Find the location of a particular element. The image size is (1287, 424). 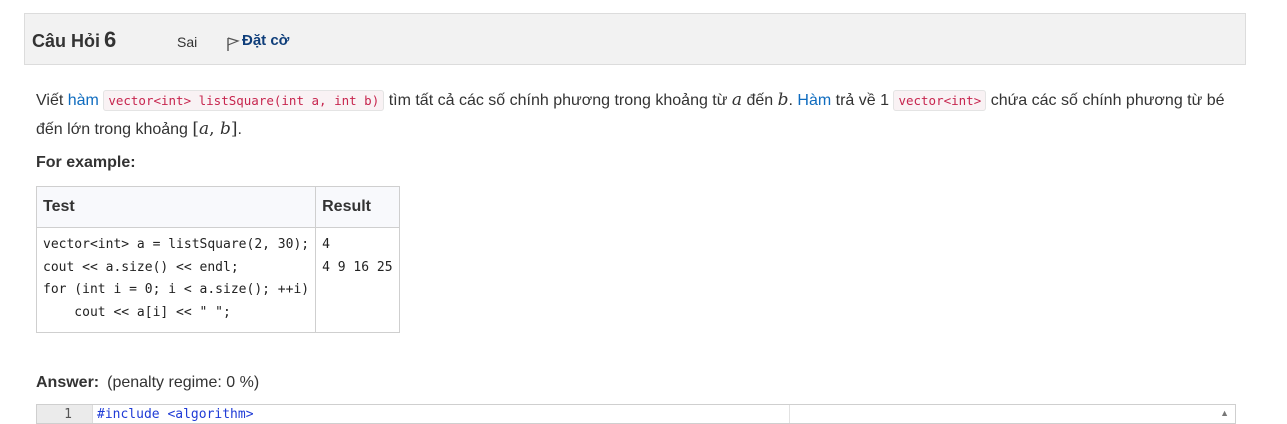

example-heading: For example: is located at coordinates (86, 162).